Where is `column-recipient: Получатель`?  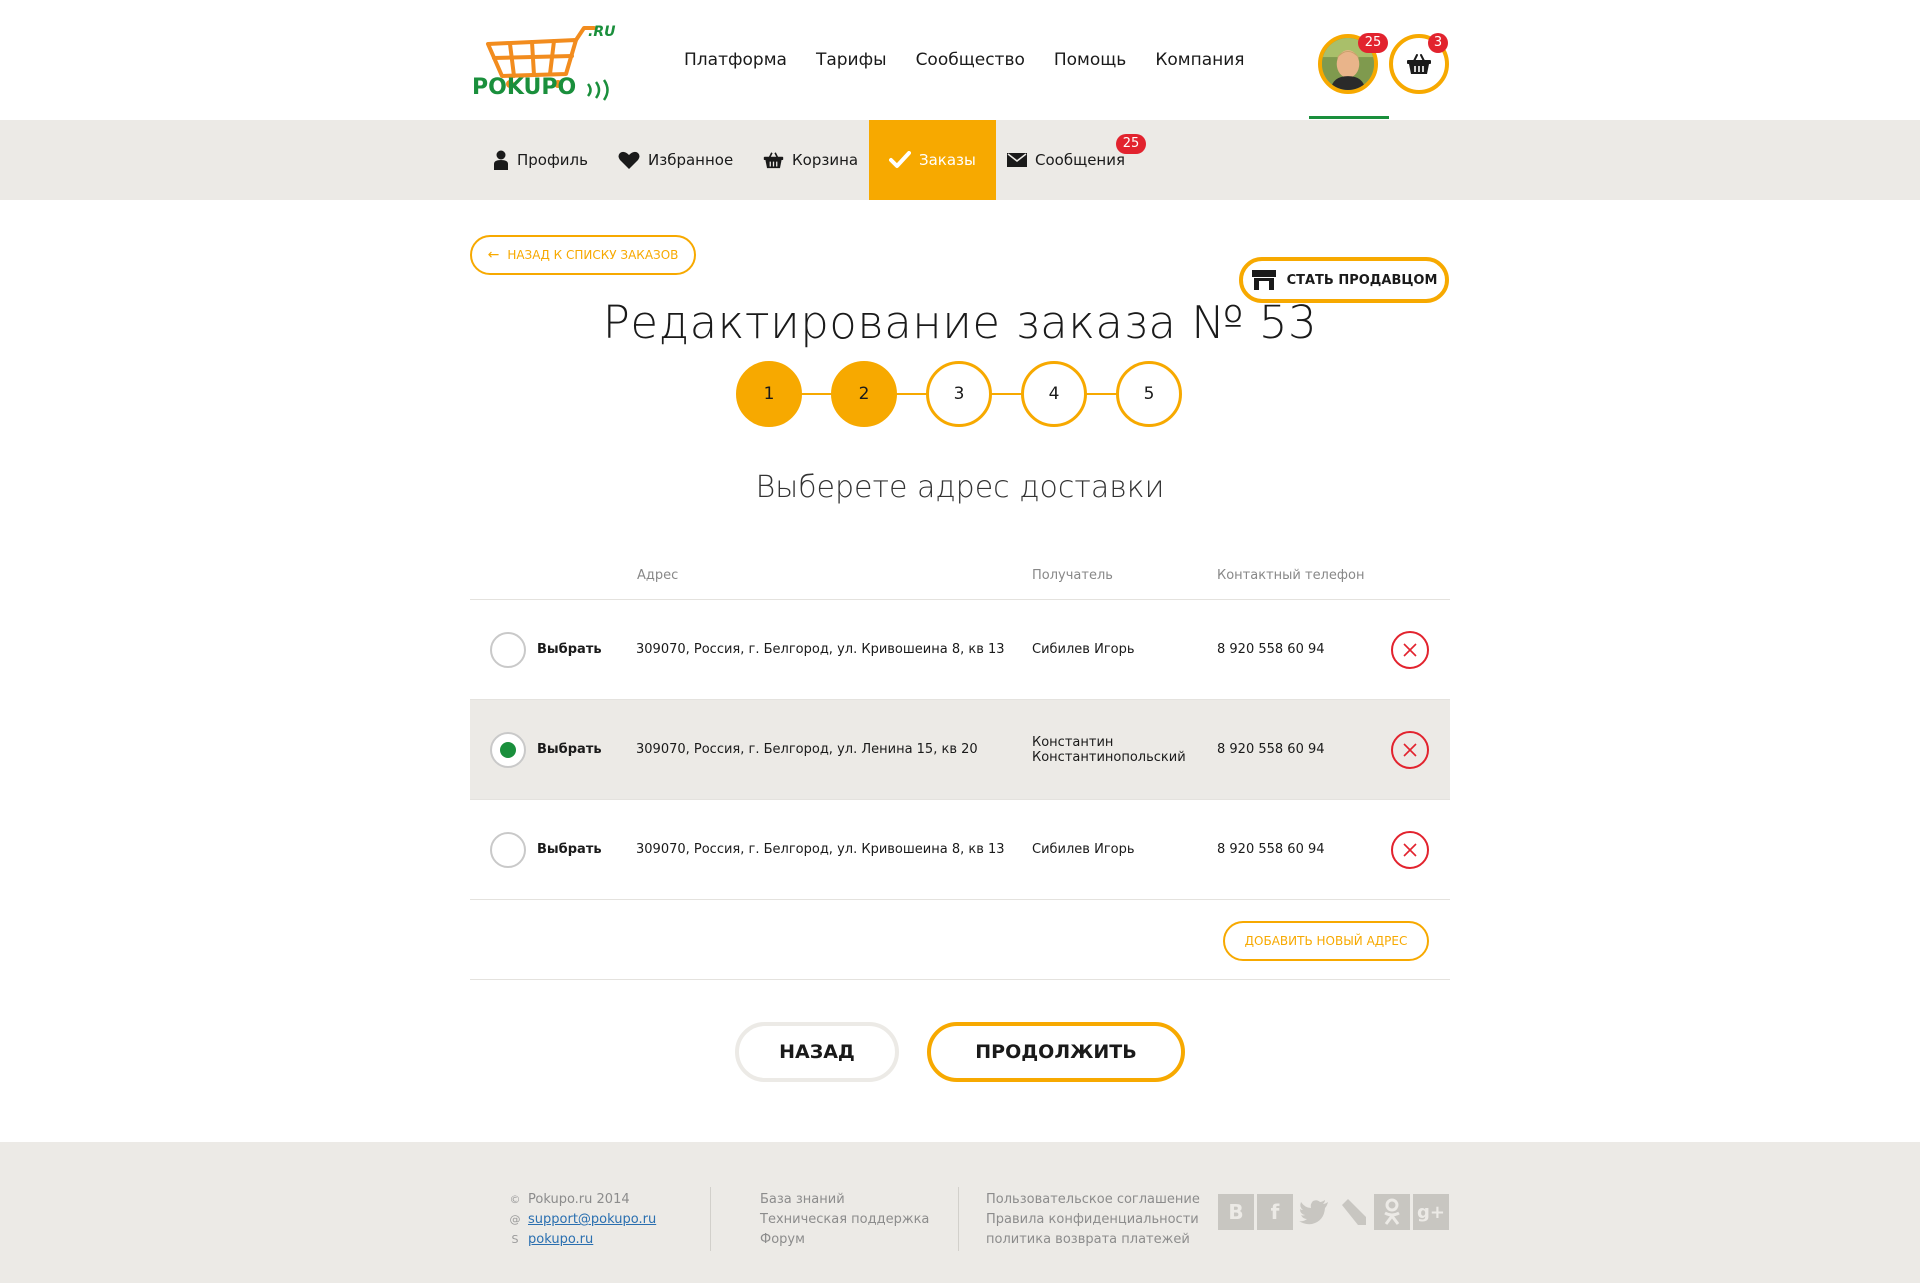 column-recipient: Получатель is located at coordinates (1072, 575).